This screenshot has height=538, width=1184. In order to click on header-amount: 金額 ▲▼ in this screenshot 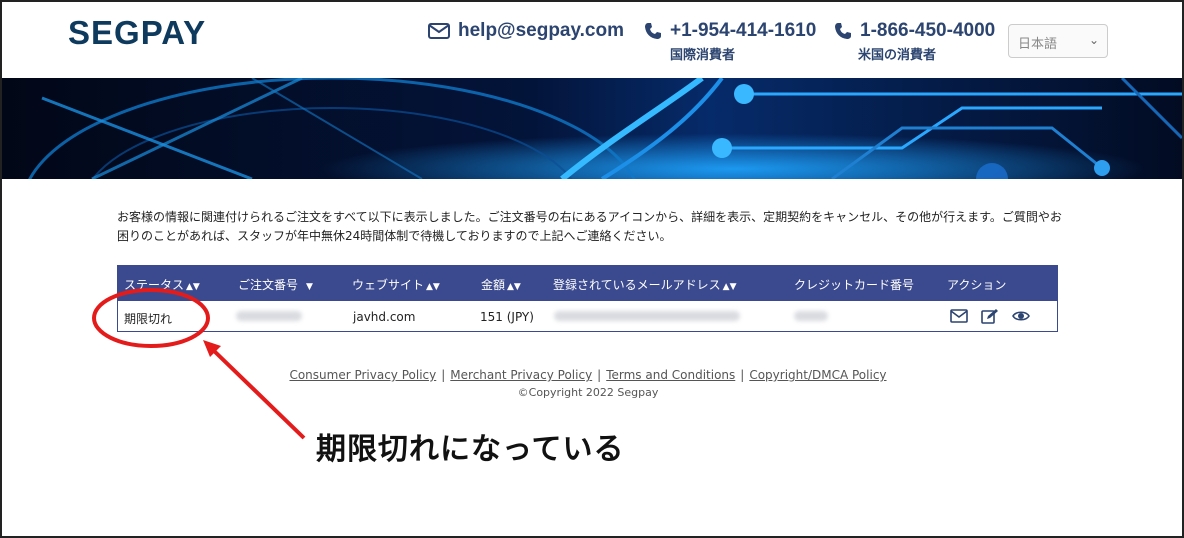, I will do `click(501, 284)`.